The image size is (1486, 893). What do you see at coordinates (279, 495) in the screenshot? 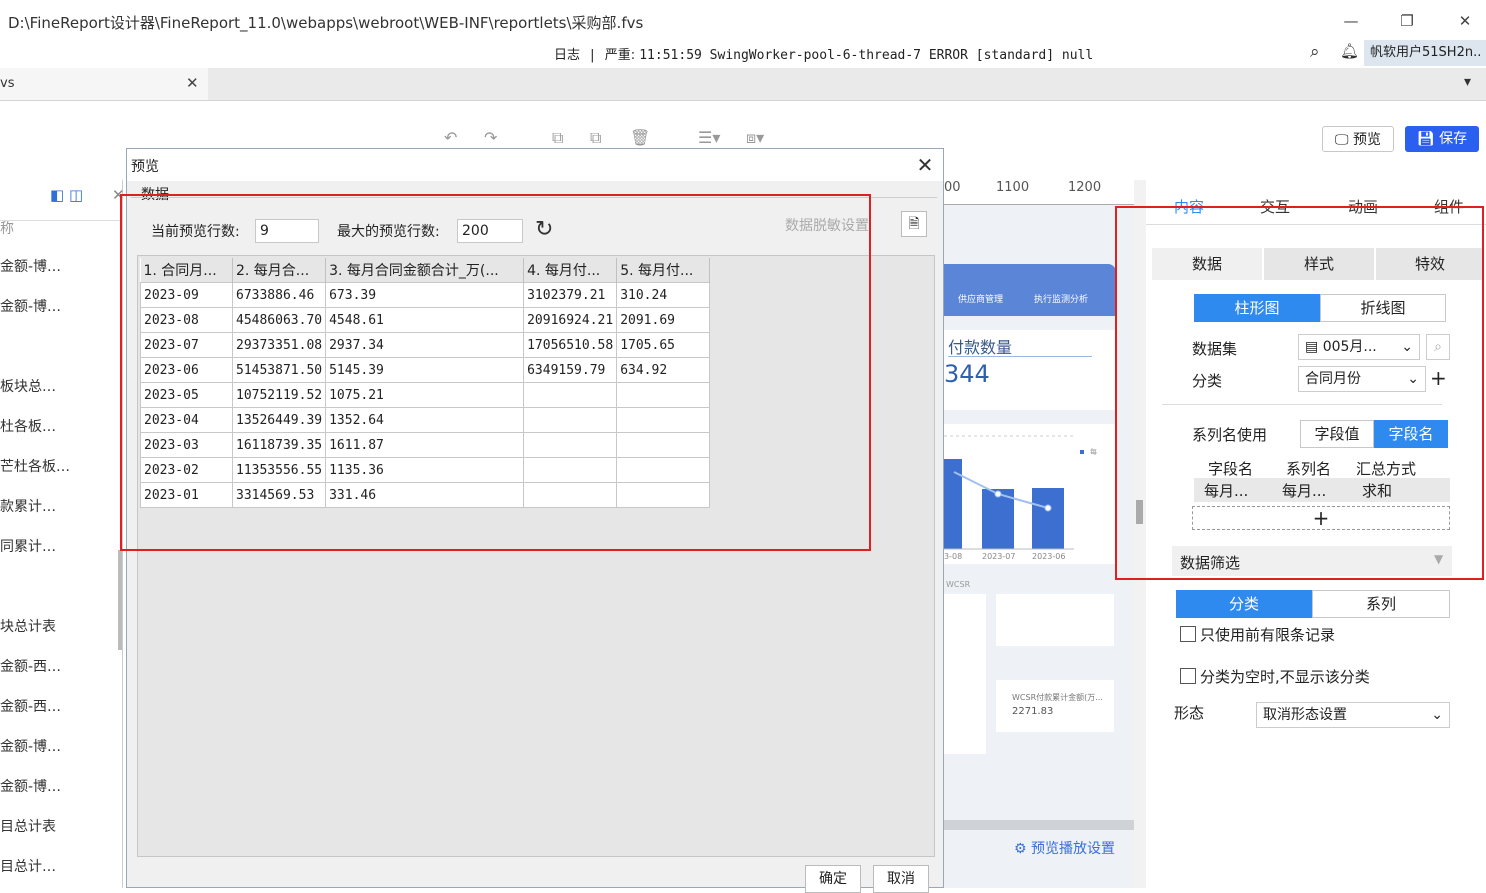
I see `table-cell: 3314569.53` at bounding box center [279, 495].